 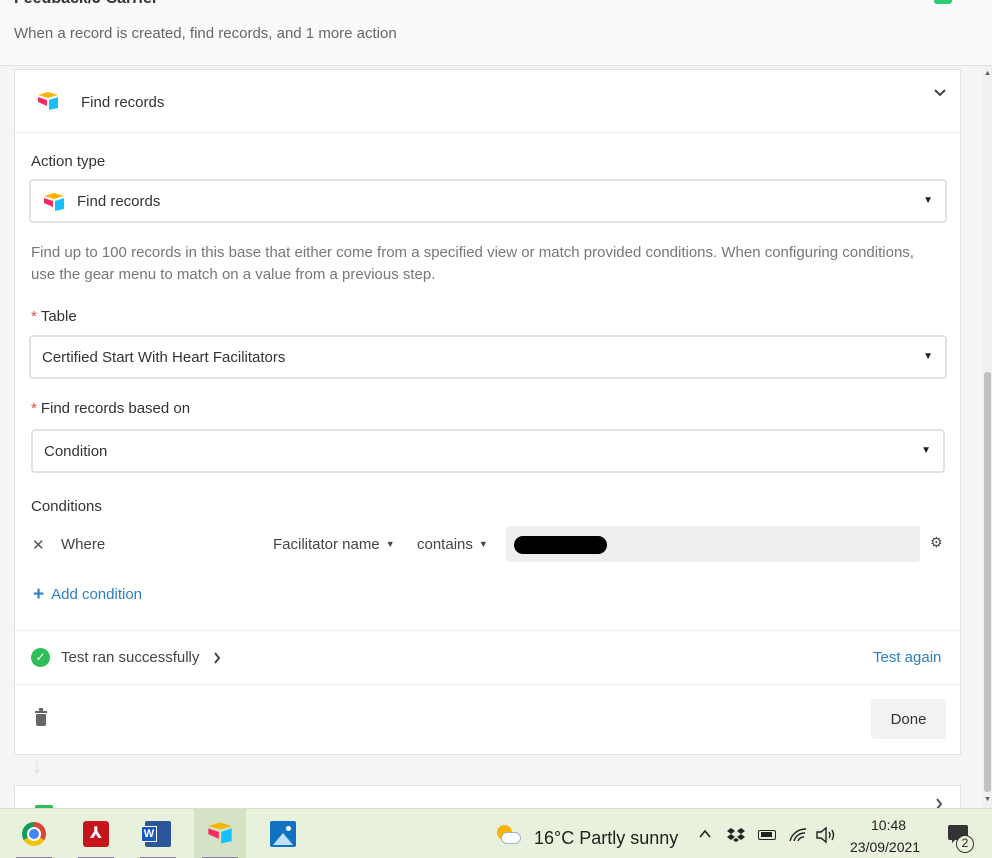 I want to click on clock-date: 23/09/2021, so click(x=885, y=847).